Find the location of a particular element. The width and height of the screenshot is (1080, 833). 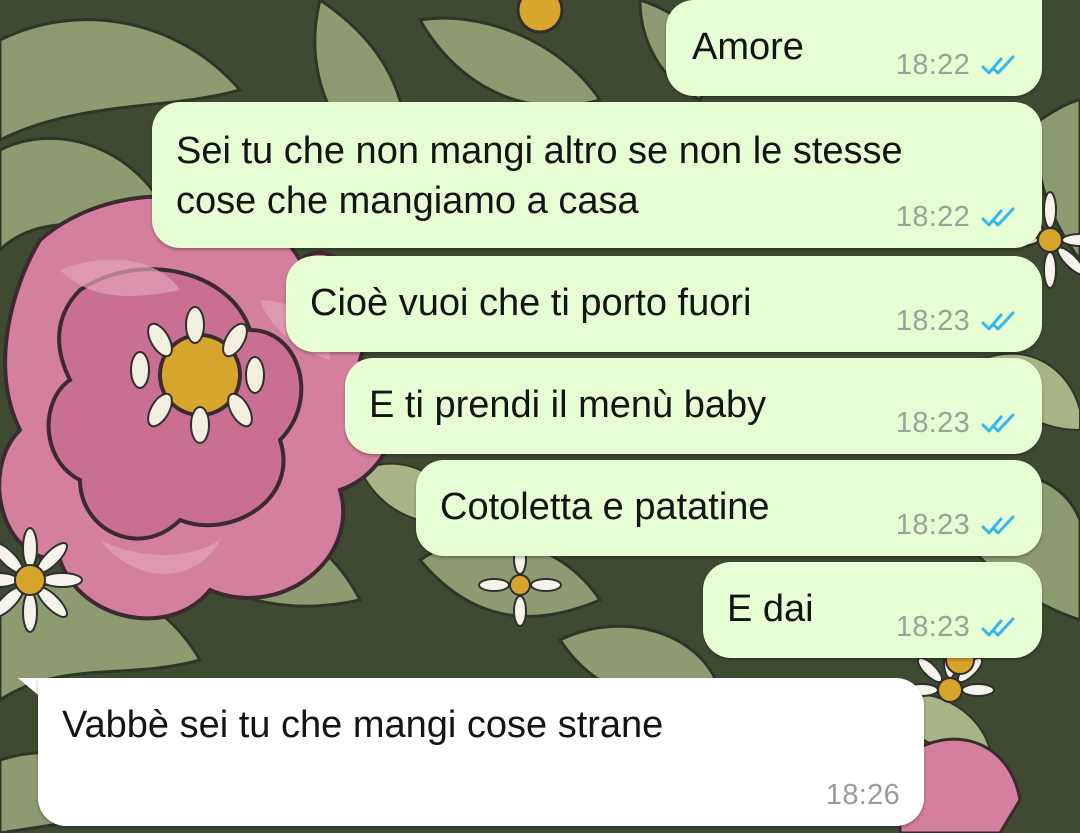

message-text: Cioè vuoi che ti porto fuori is located at coordinates (531, 303).